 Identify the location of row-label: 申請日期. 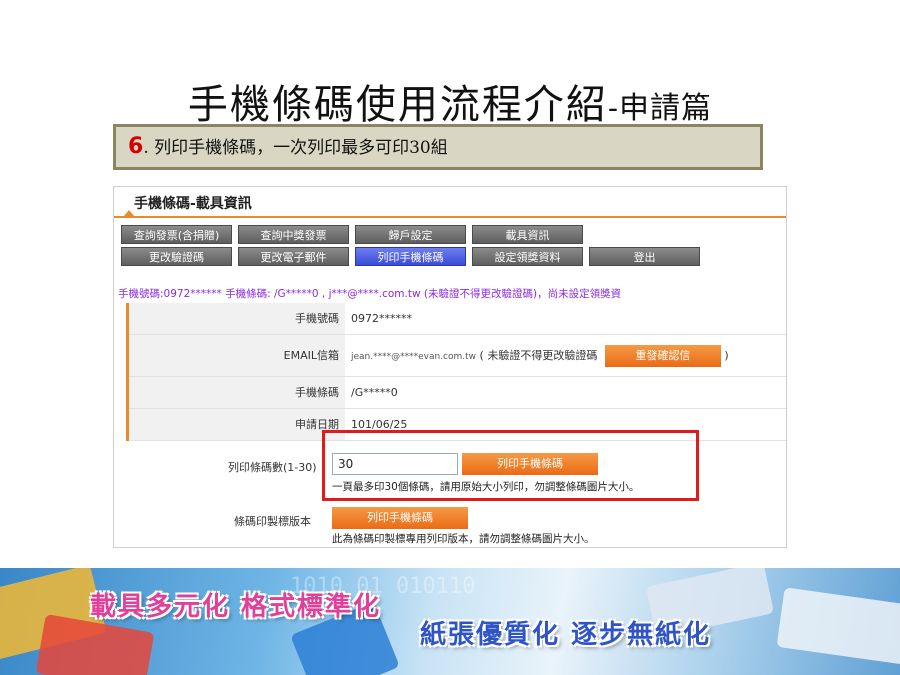
(237, 424).